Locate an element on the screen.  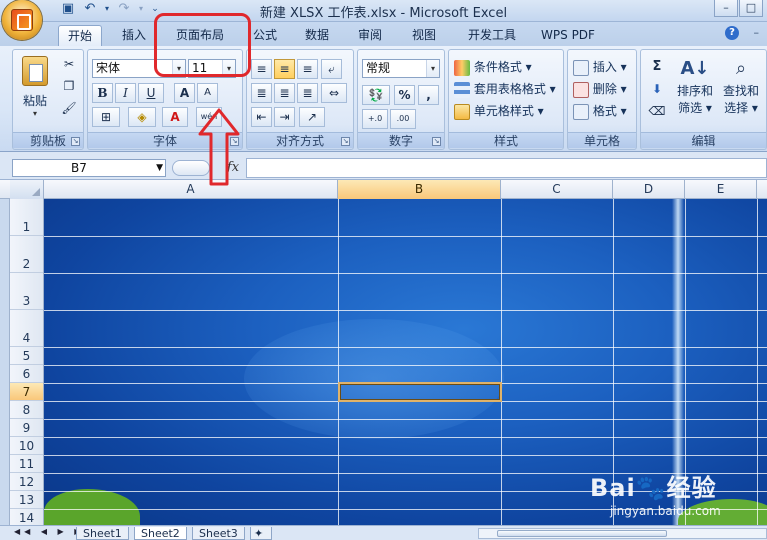
maximize-button: □ is located at coordinates (751, 8).